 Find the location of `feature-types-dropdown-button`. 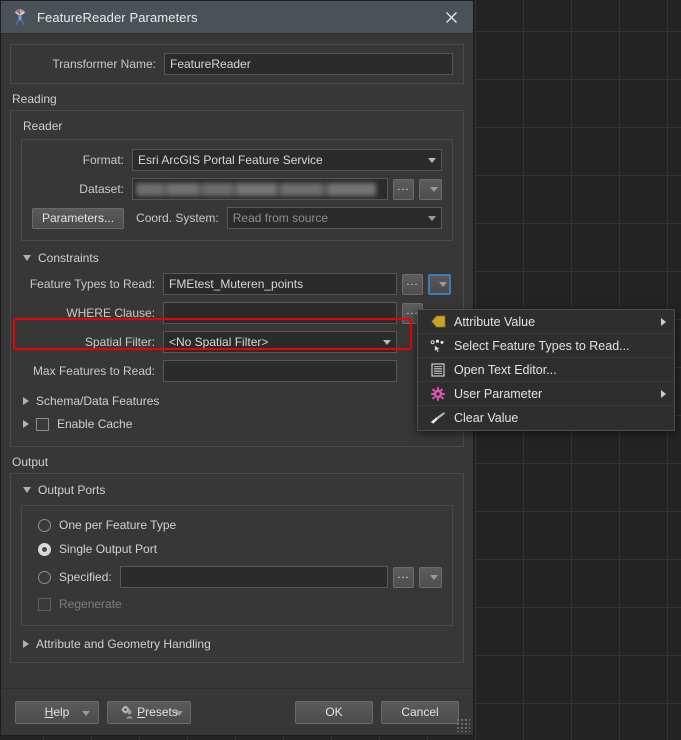

feature-types-dropdown-button is located at coordinates (439, 284).